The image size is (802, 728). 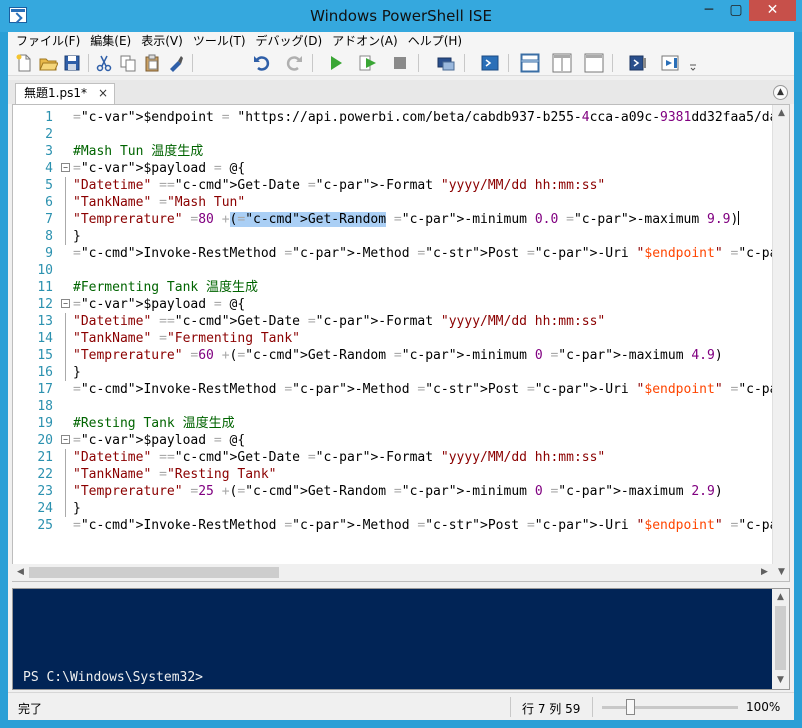 What do you see at coordinates (393, 440) in the screenshot?
I see `code-line: 20− ="c-var">$payload = @{` at bounding box center [393, 440].